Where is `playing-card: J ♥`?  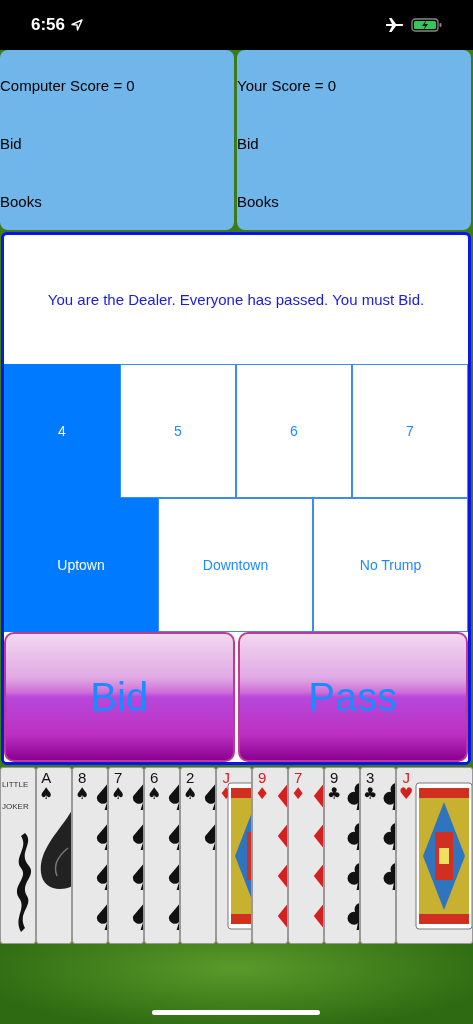 playing-card: J ♥ is located at coordinates (434, 855).